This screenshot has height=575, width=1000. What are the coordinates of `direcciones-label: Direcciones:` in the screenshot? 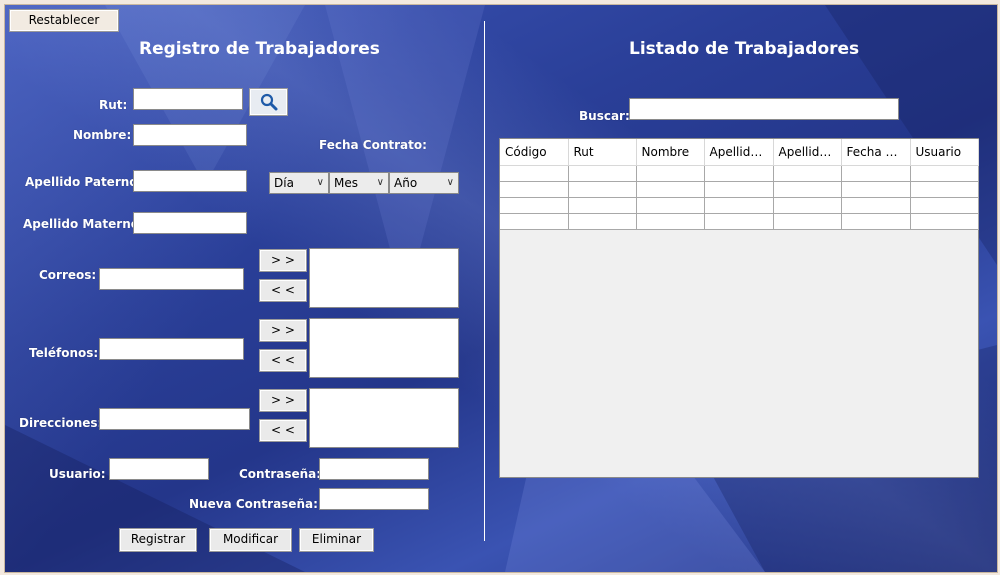 It's located at (61, 423).